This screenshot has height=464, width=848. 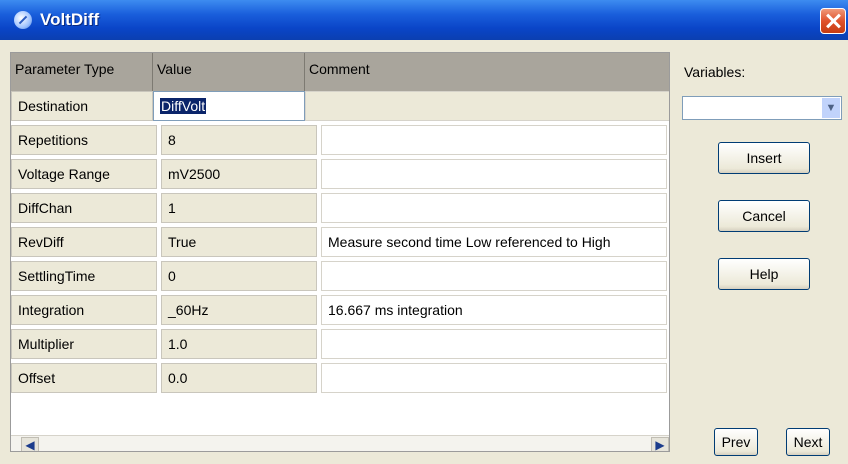 I want to click on param-value: _60Hz, so click(x=239, y=310).